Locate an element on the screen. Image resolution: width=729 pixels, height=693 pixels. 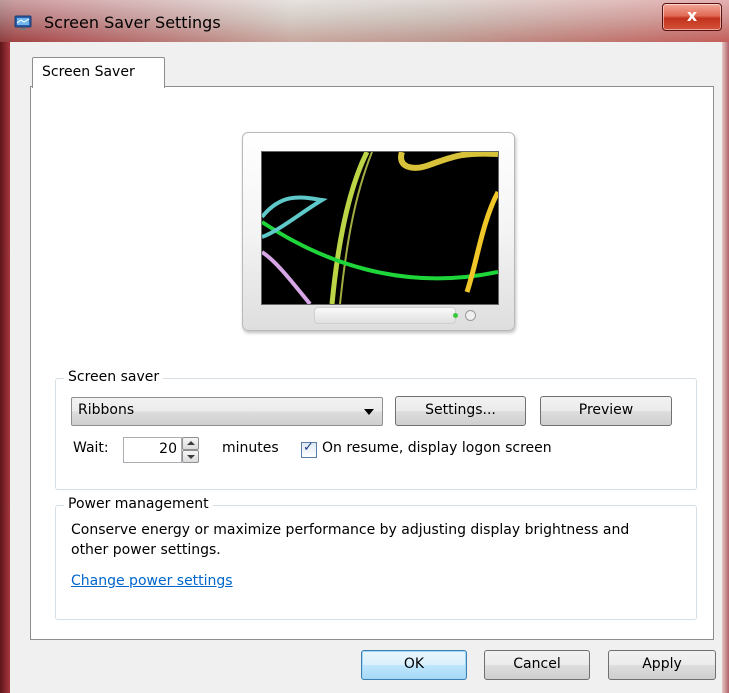
stepper-up-button is located at coordinates (190, 443).